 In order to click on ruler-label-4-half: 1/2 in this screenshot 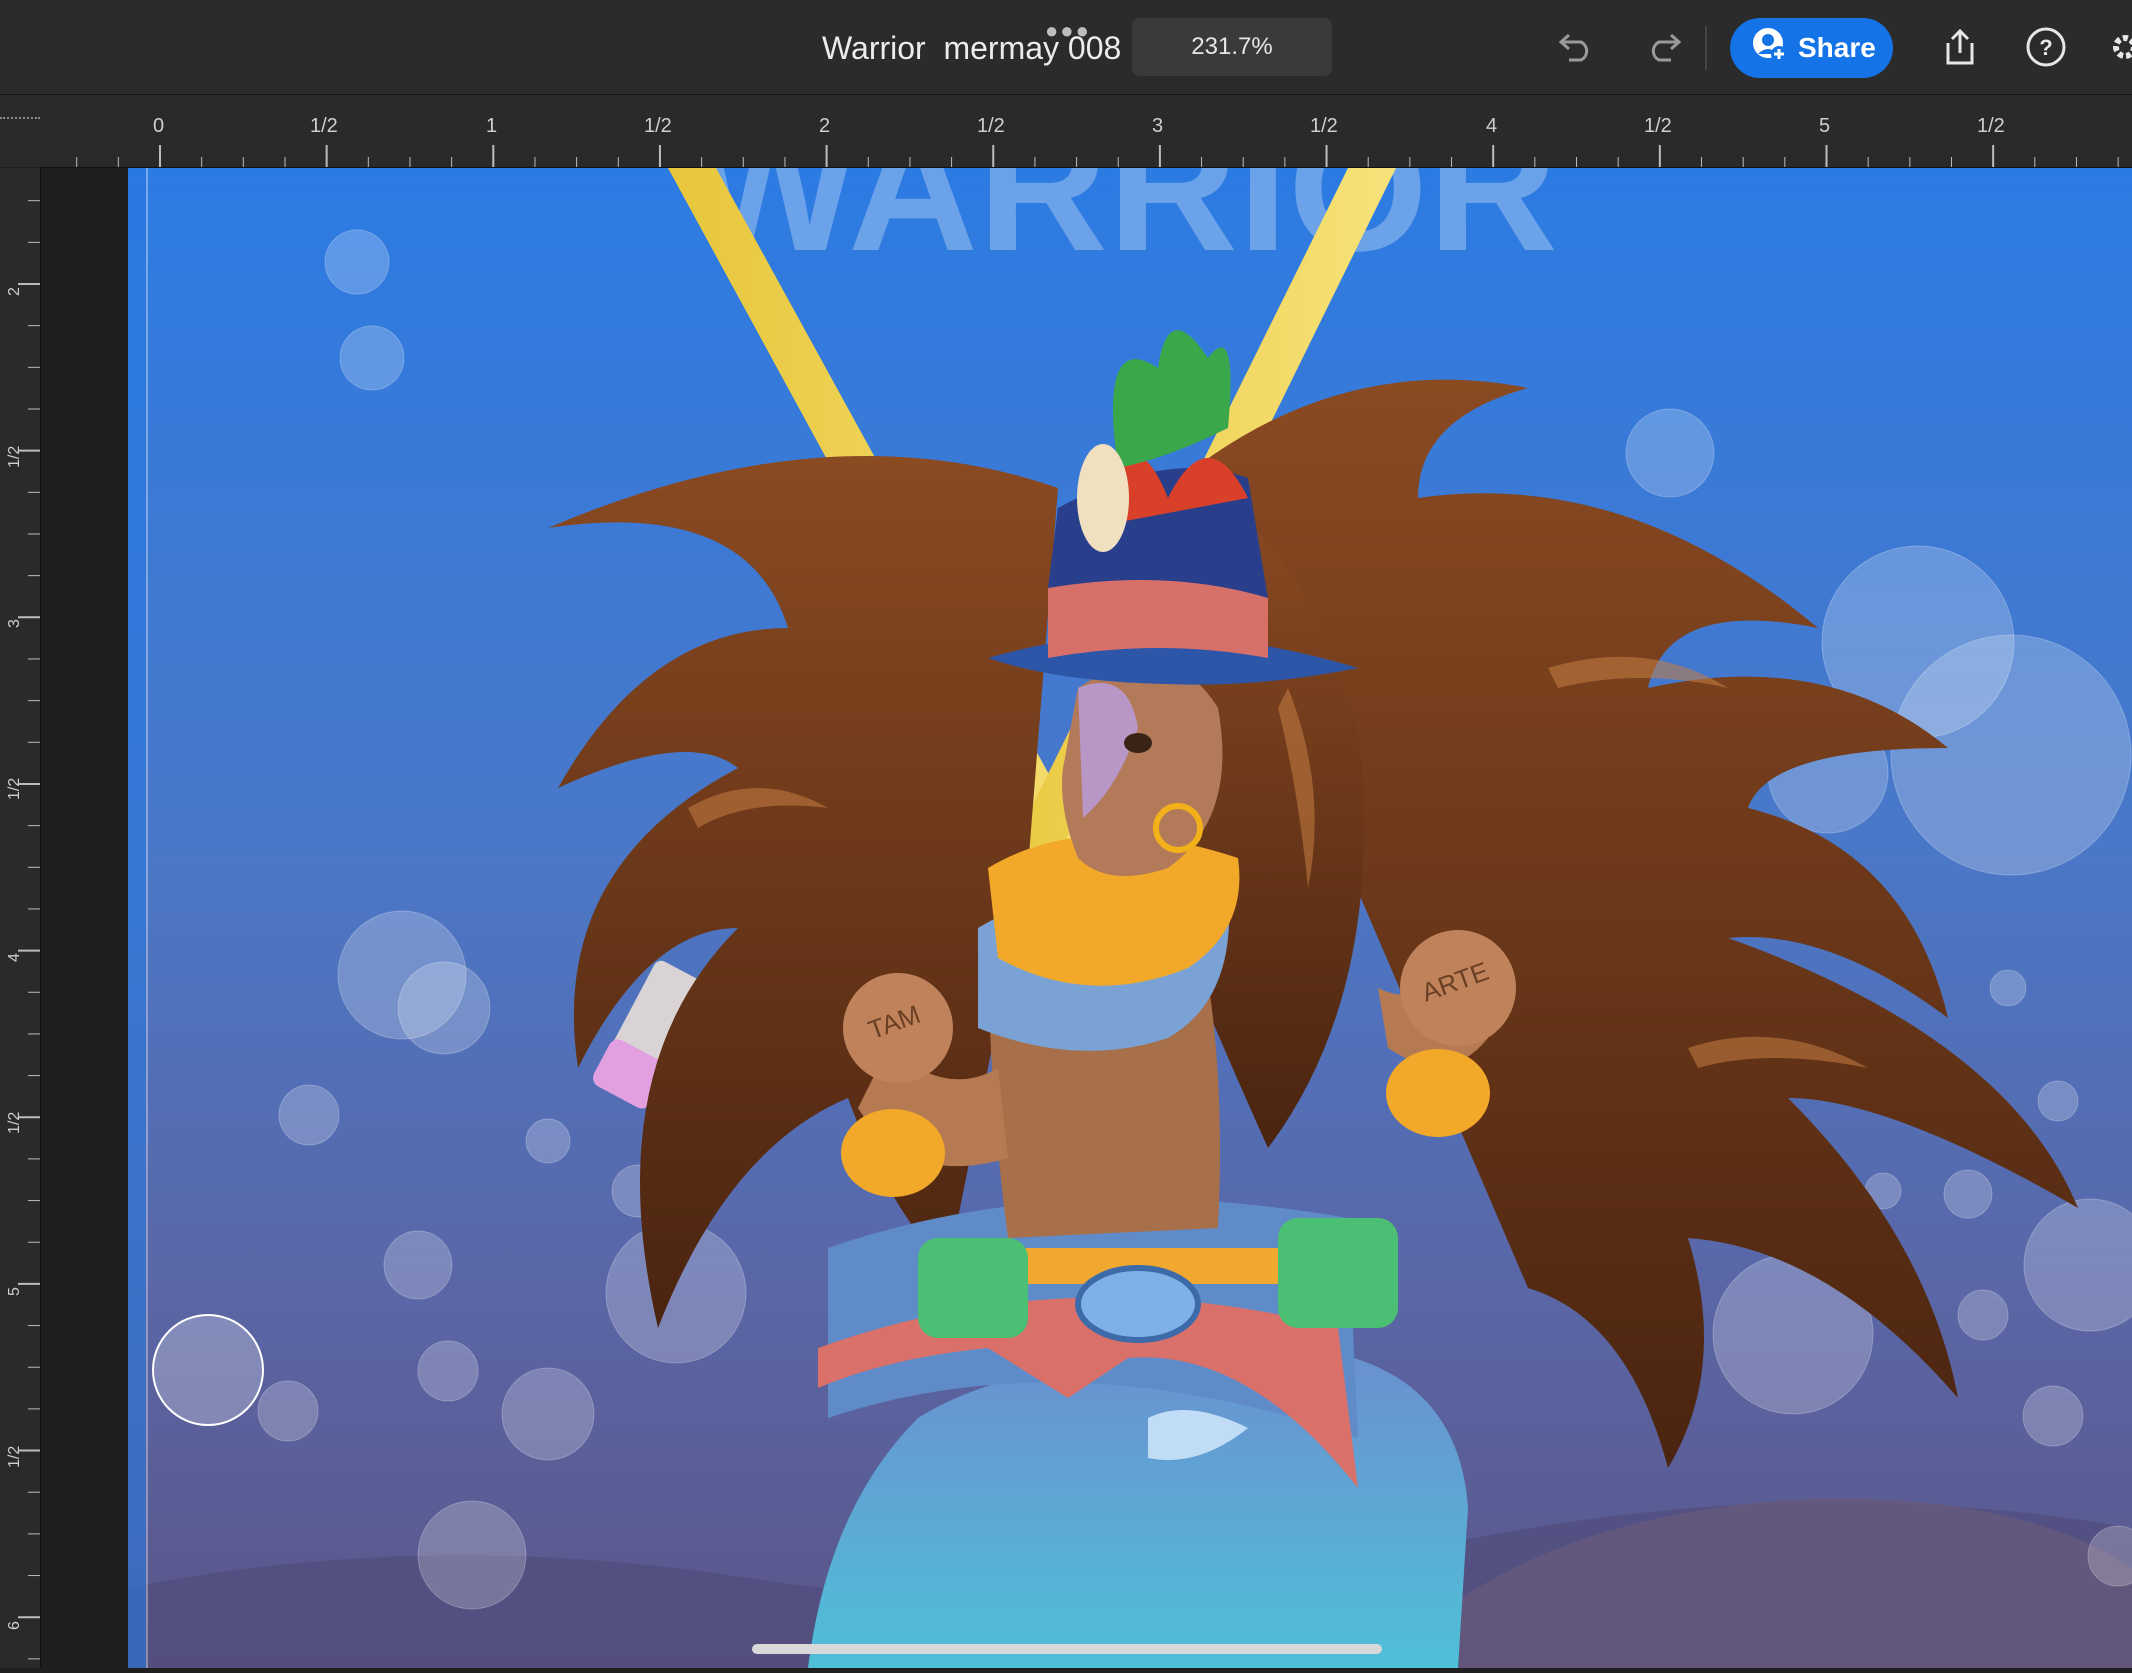, I will do `click(1658, 126)`.